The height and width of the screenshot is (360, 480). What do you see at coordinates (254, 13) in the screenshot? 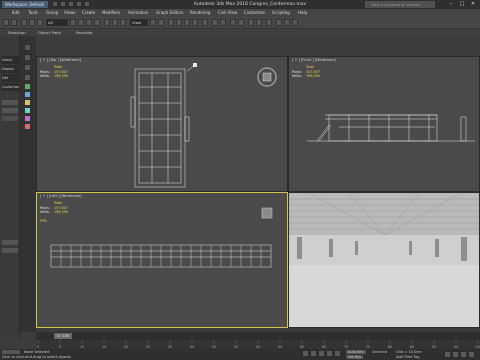
I see `menu-customize: Customize` at bounding box center [254, 13].